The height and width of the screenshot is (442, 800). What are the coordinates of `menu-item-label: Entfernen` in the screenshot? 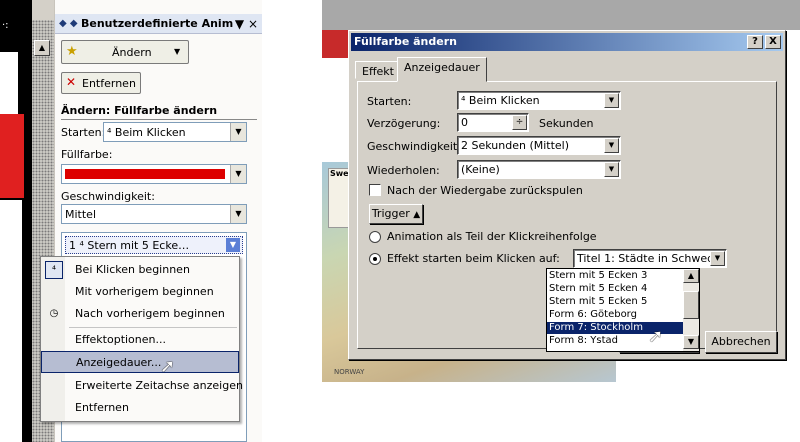 It's located at (102, 407).